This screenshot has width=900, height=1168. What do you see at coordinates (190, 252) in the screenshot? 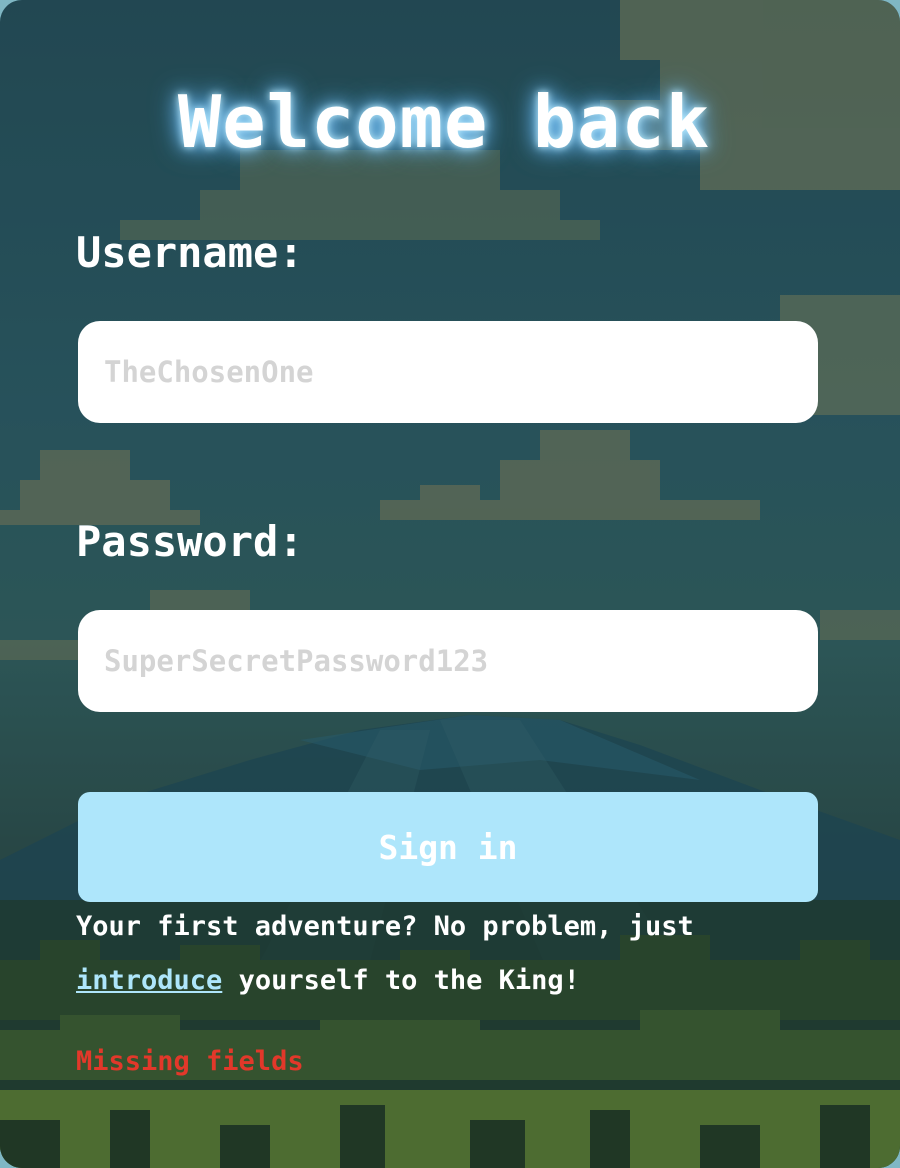
I see `username-label: Username:` at bounding box center [190, 252].